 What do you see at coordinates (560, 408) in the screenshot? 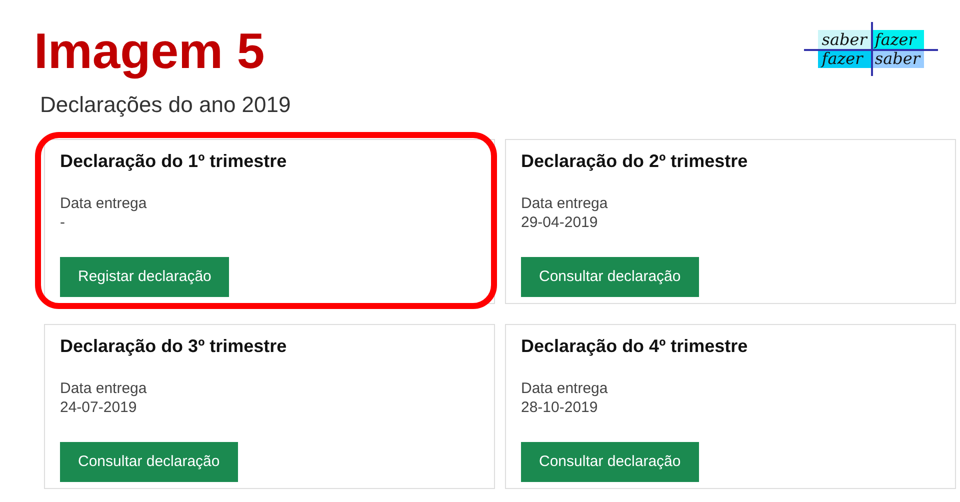
I see `date-value: 28-10-2019` at bounding box center [560, 408].